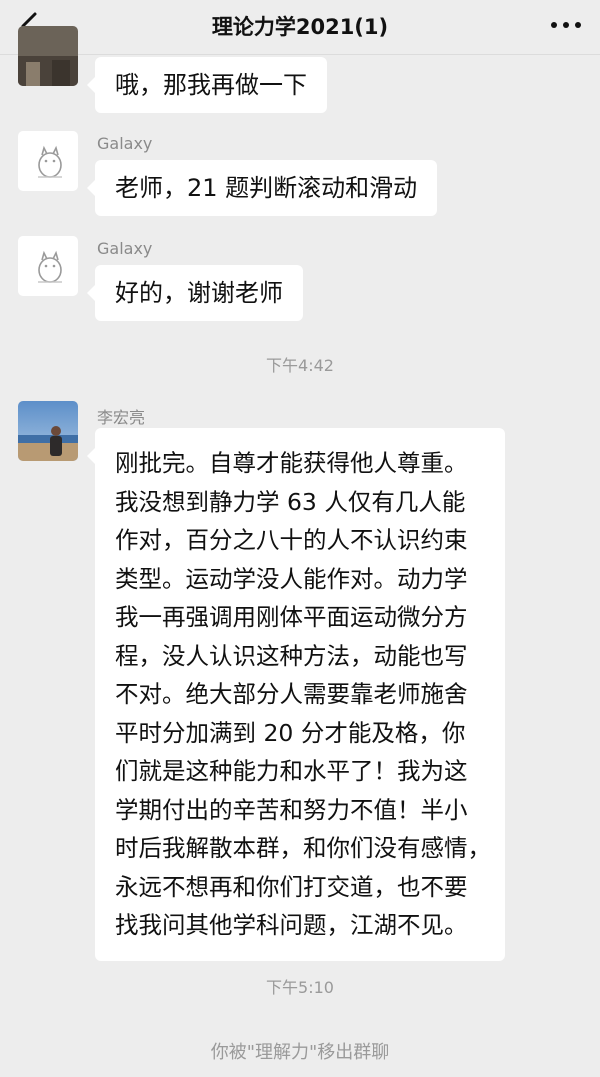 This screenshot has width=600, height=1077. What do you see at coordinates (291, 578) in the screenshot?
I see `message-line: 类型。运动学没人能作对。动力学` at bounding box center [291, 578].